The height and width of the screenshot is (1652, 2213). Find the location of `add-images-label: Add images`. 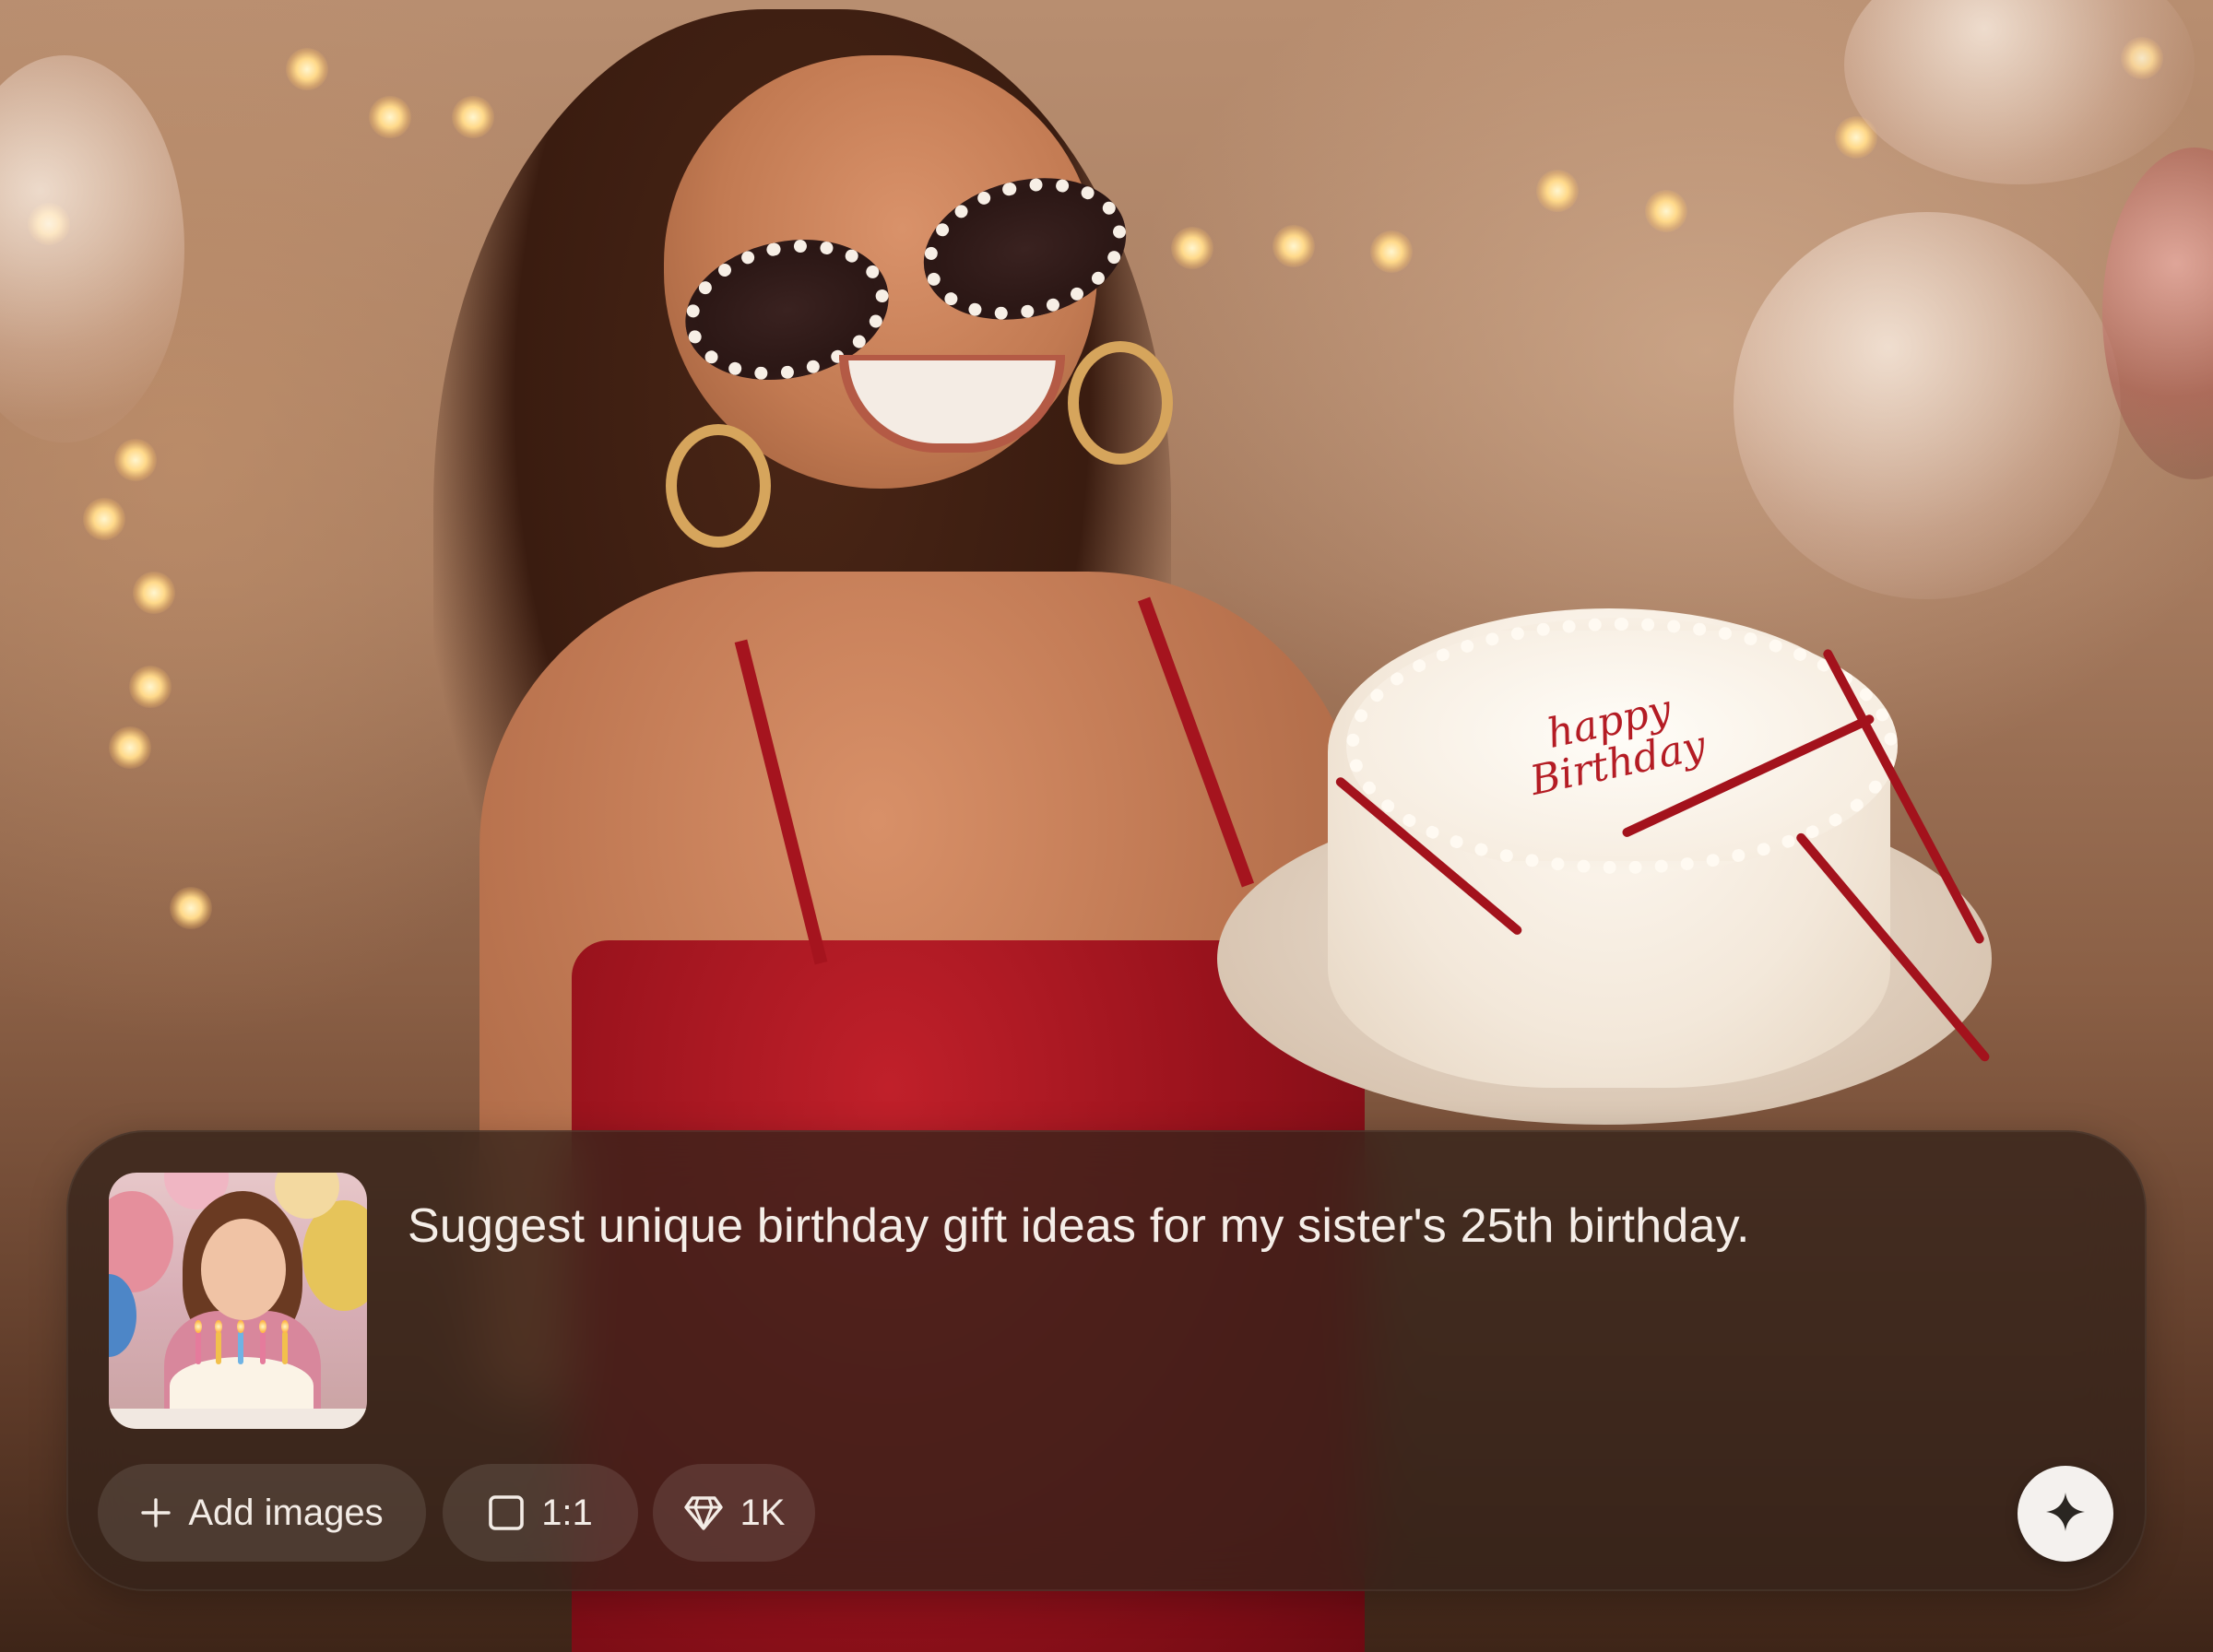

add-images-label: Add images is located at coordinates (286, 1512).